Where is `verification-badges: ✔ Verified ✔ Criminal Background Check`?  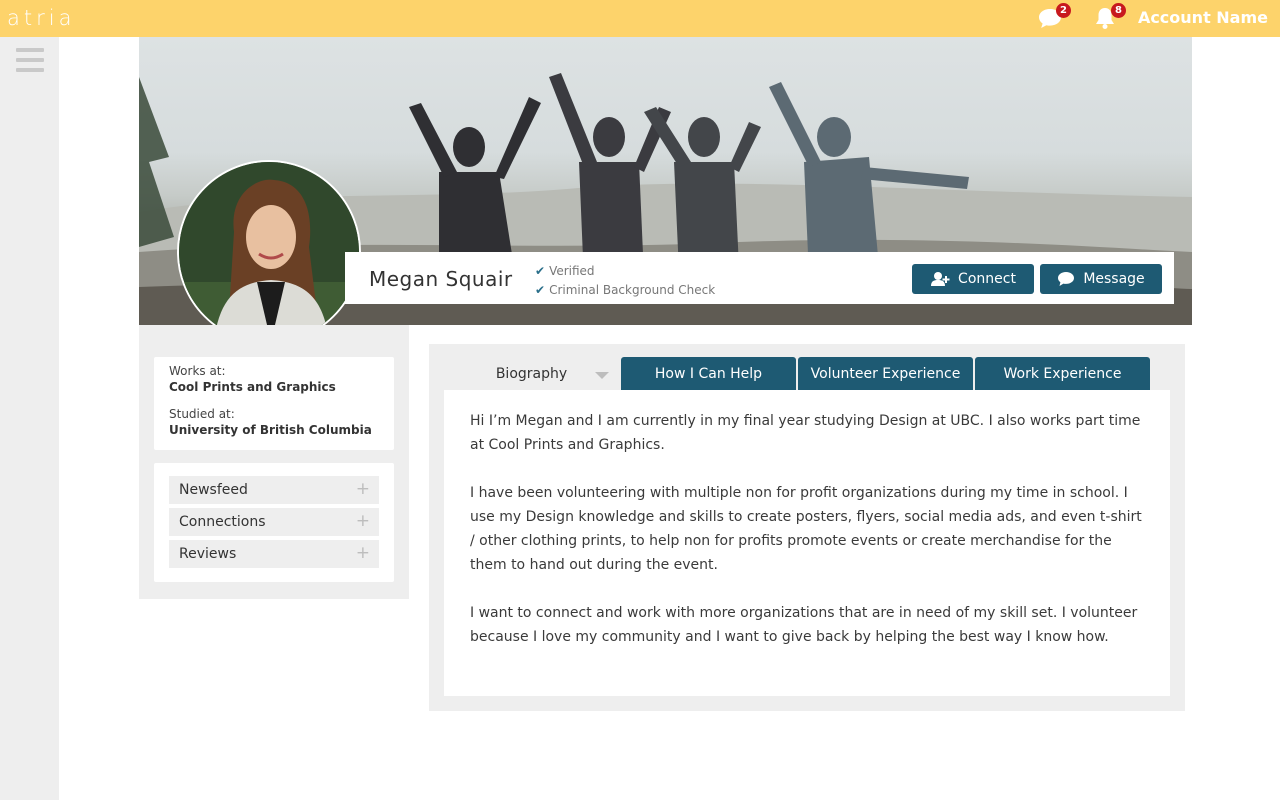 verification-badges: ✔ Verified ✔ Criminal Background Check is located at coordinates (625, 281).